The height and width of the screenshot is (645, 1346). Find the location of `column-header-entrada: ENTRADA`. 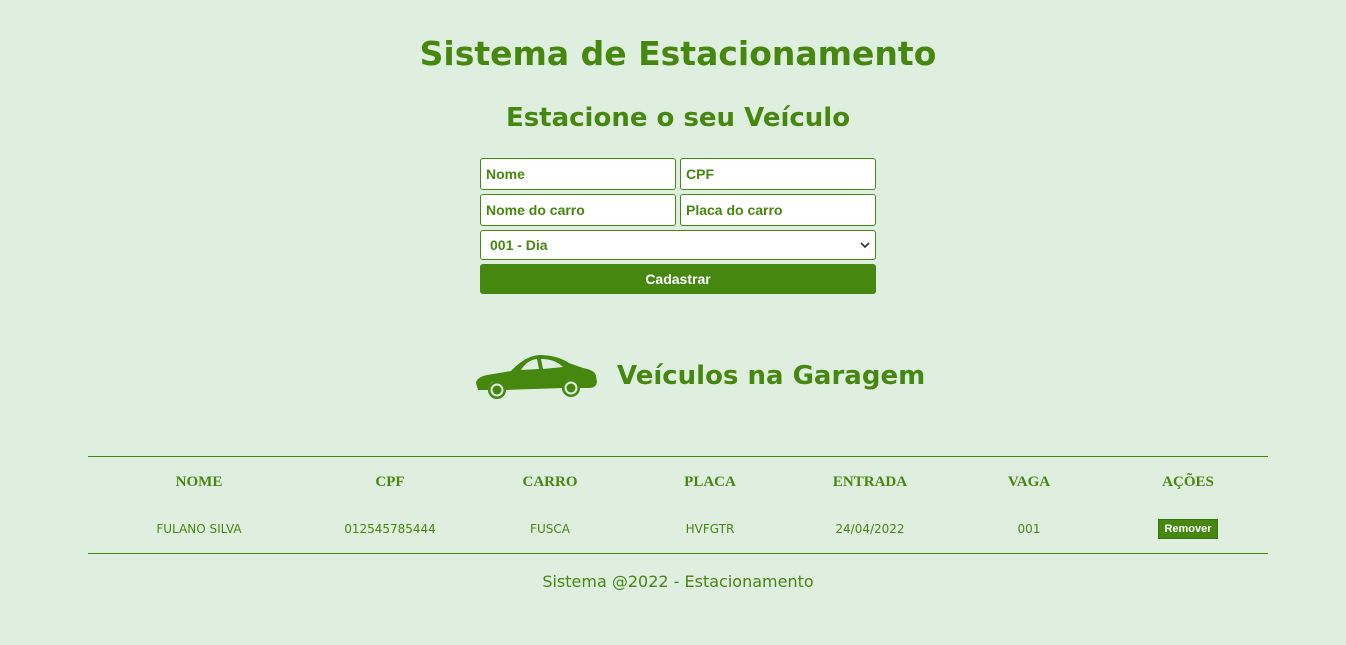

column-header-entrada: ENTRADA is located at coordinates (870, 481).